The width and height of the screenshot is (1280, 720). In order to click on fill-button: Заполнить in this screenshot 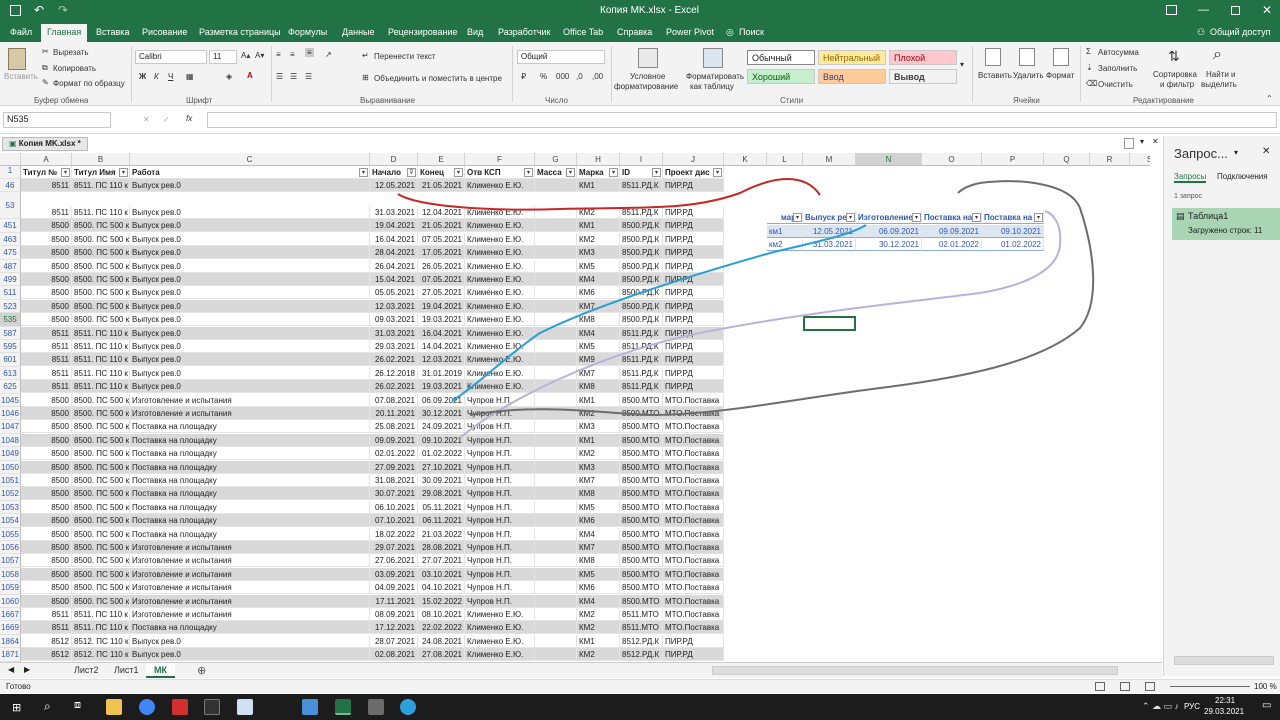, I will do `click(1117, 68)`.